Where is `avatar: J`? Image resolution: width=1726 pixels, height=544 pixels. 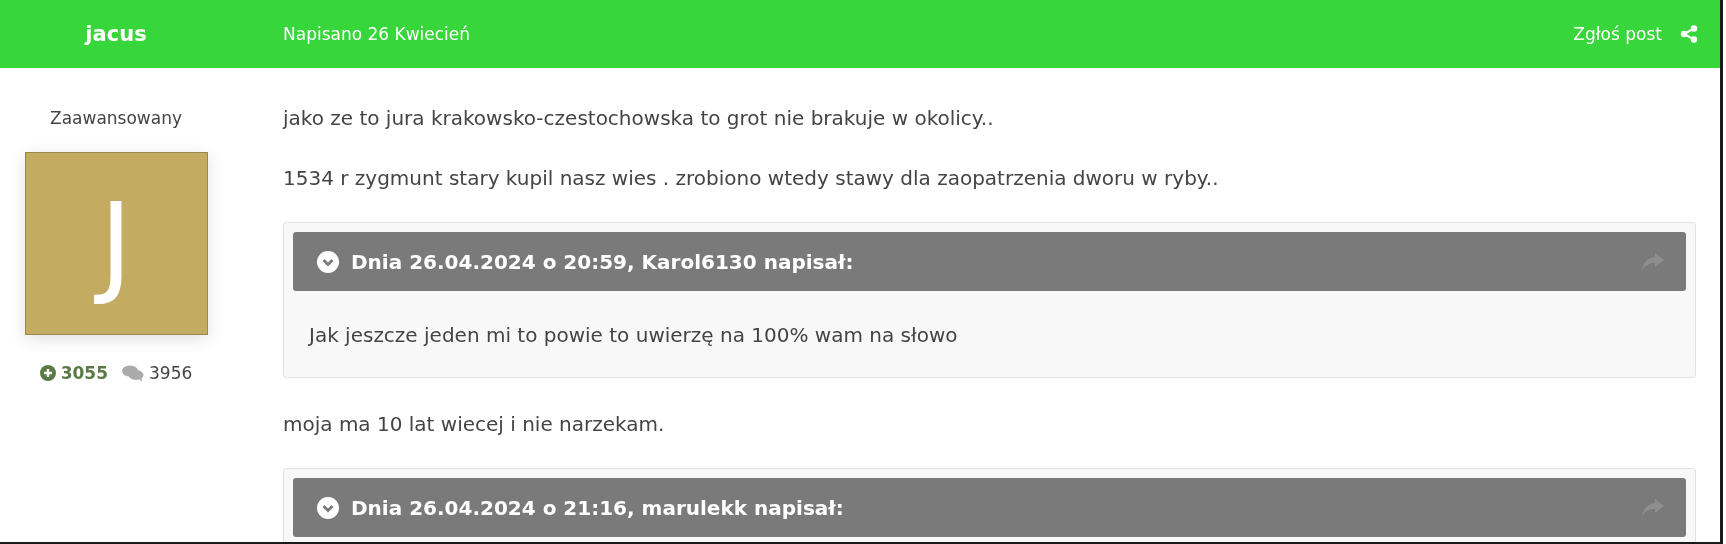 avatar: J is located at coordinates (116, 243).